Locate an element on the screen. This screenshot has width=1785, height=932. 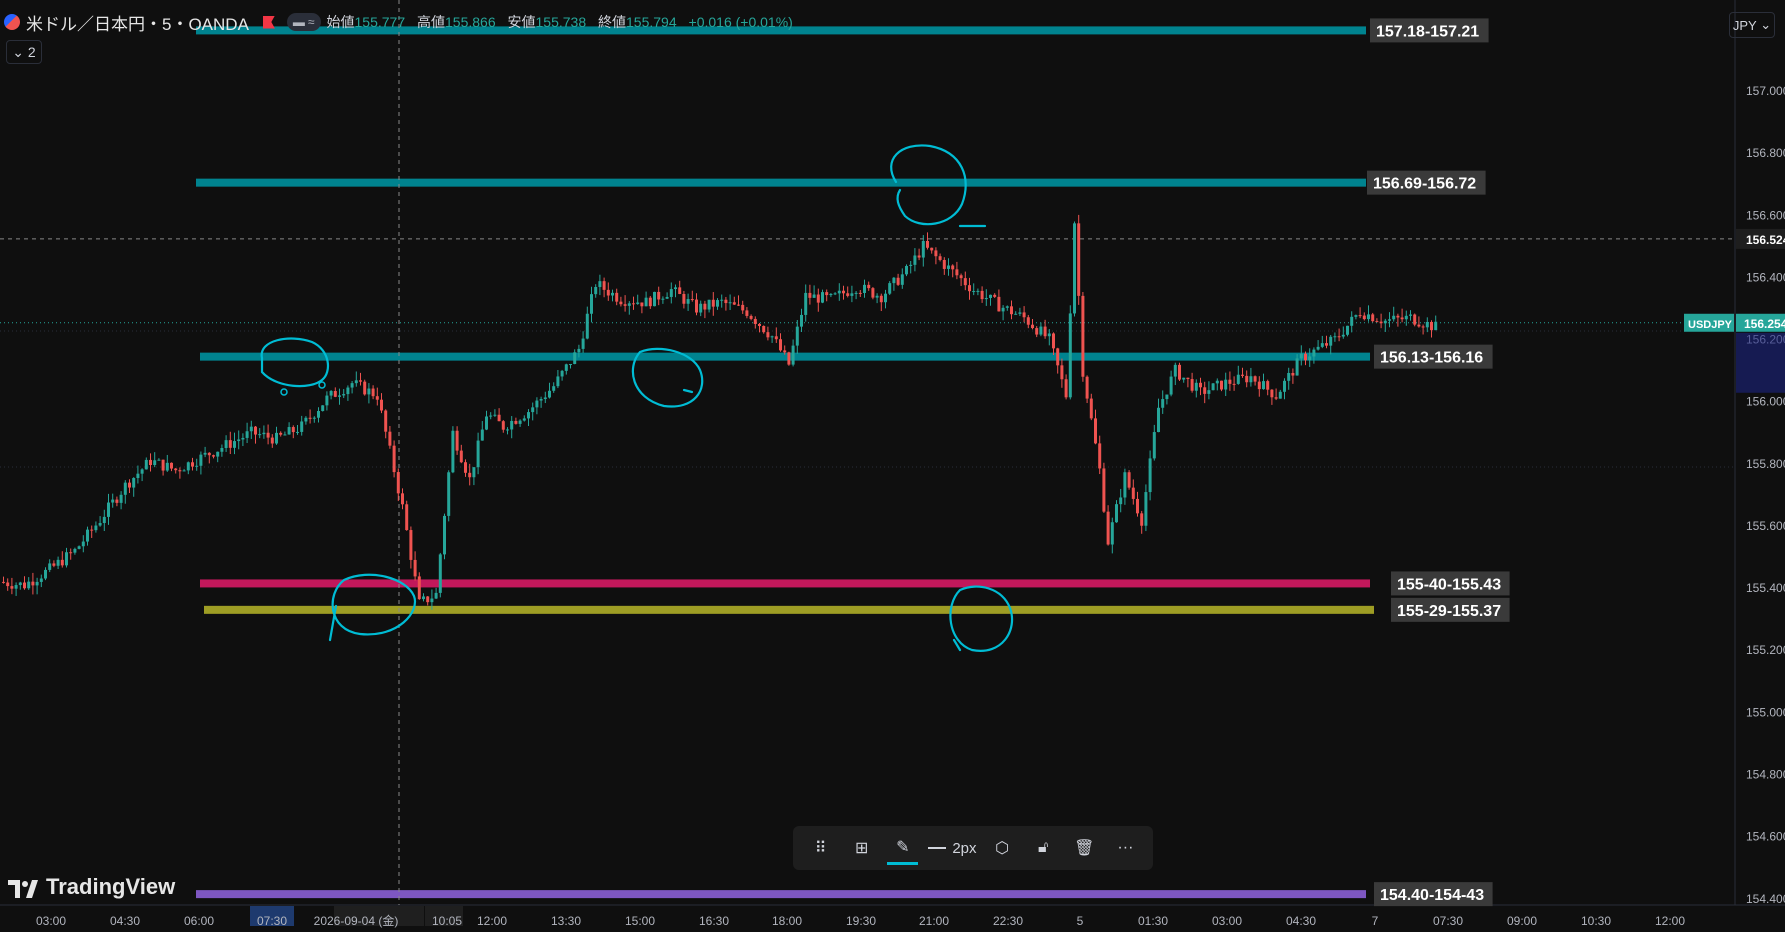
trash-icon: 🗑︎ is located at coordinates (1084, 848).